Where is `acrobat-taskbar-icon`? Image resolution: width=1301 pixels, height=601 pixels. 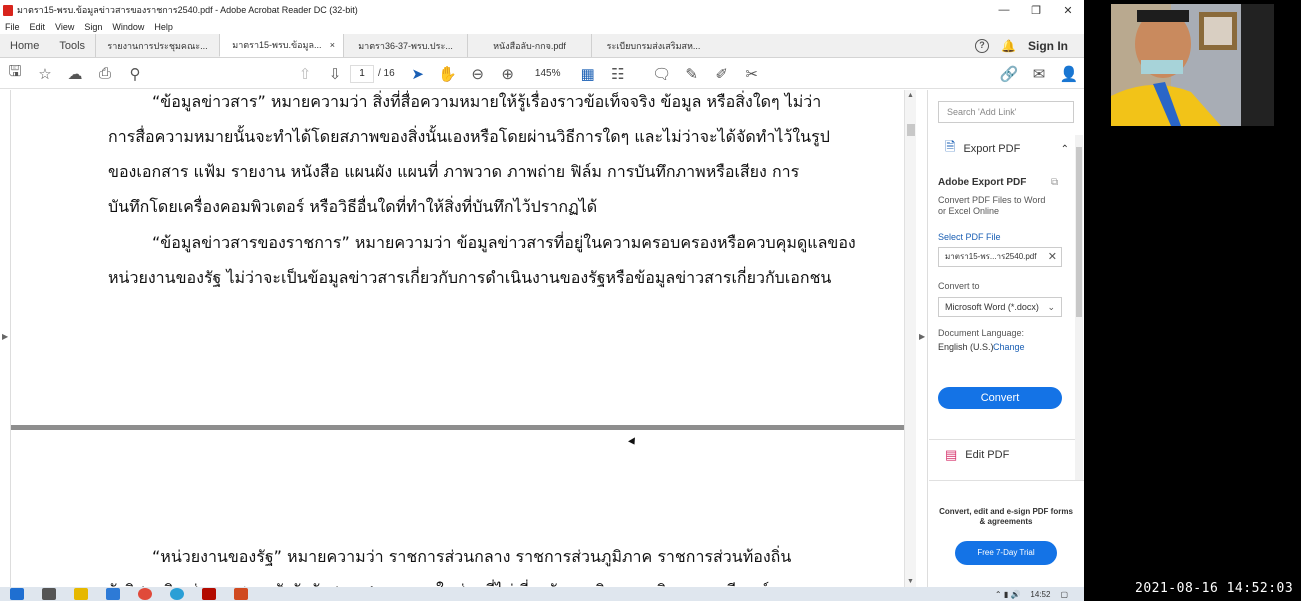 acrobat-taskbar-icon is located at coordinates (209, 594).